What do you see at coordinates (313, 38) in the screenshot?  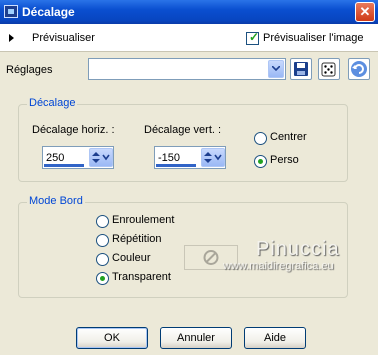 I see `preview-image-label: Prévisualiser l'image` at bounding box center [313, 38].